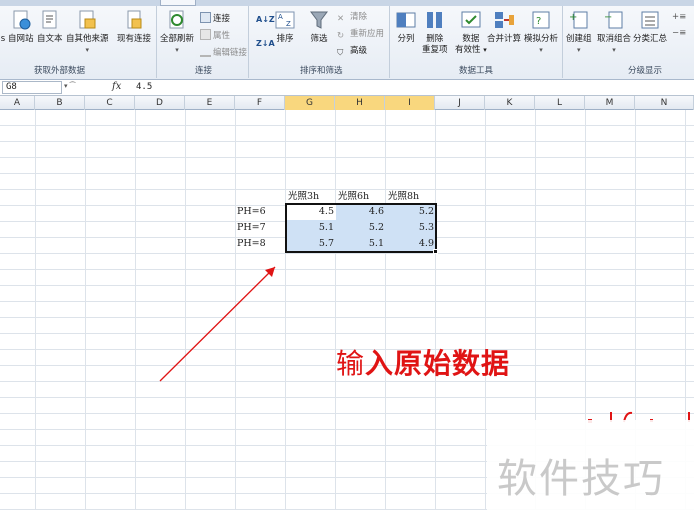 This screenshot has height=510, width=694. I want to click on group-label-external-data: 获取外部数据, so click(60, 71).